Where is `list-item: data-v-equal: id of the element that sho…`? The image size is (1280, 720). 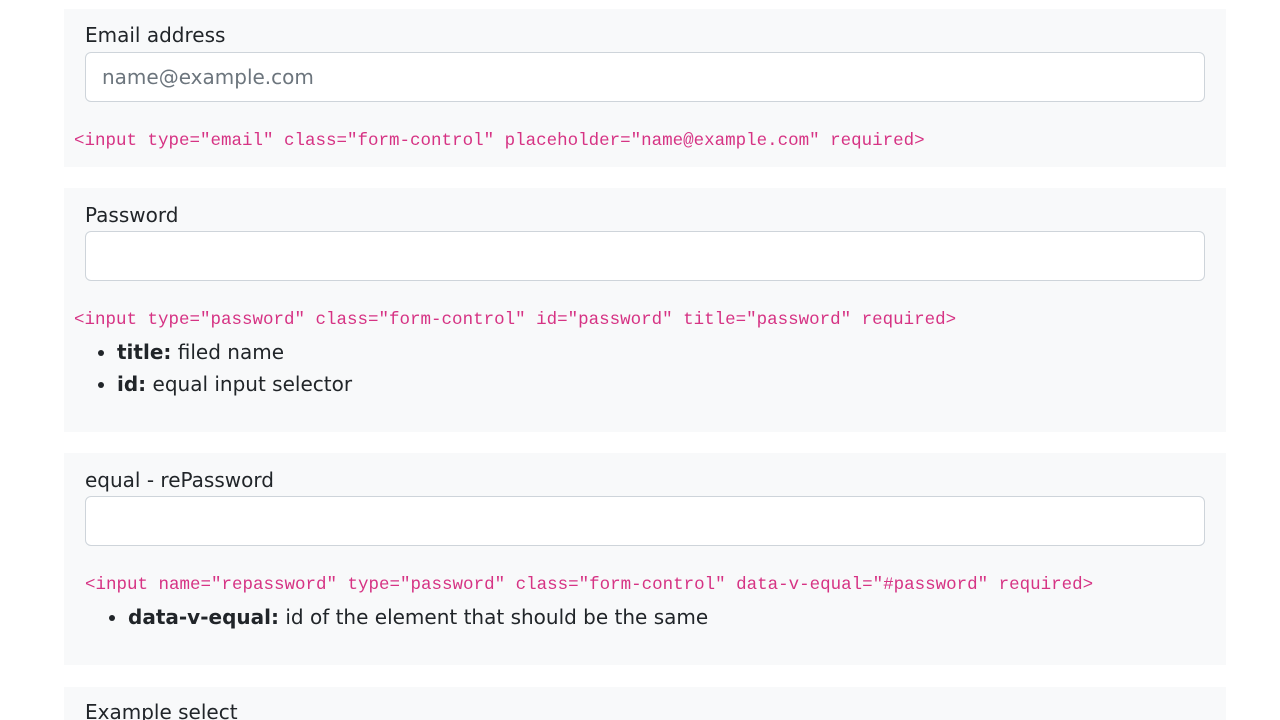
list-item: data-v-equal: id of the element that sho… is located at coordinates (418, 617).